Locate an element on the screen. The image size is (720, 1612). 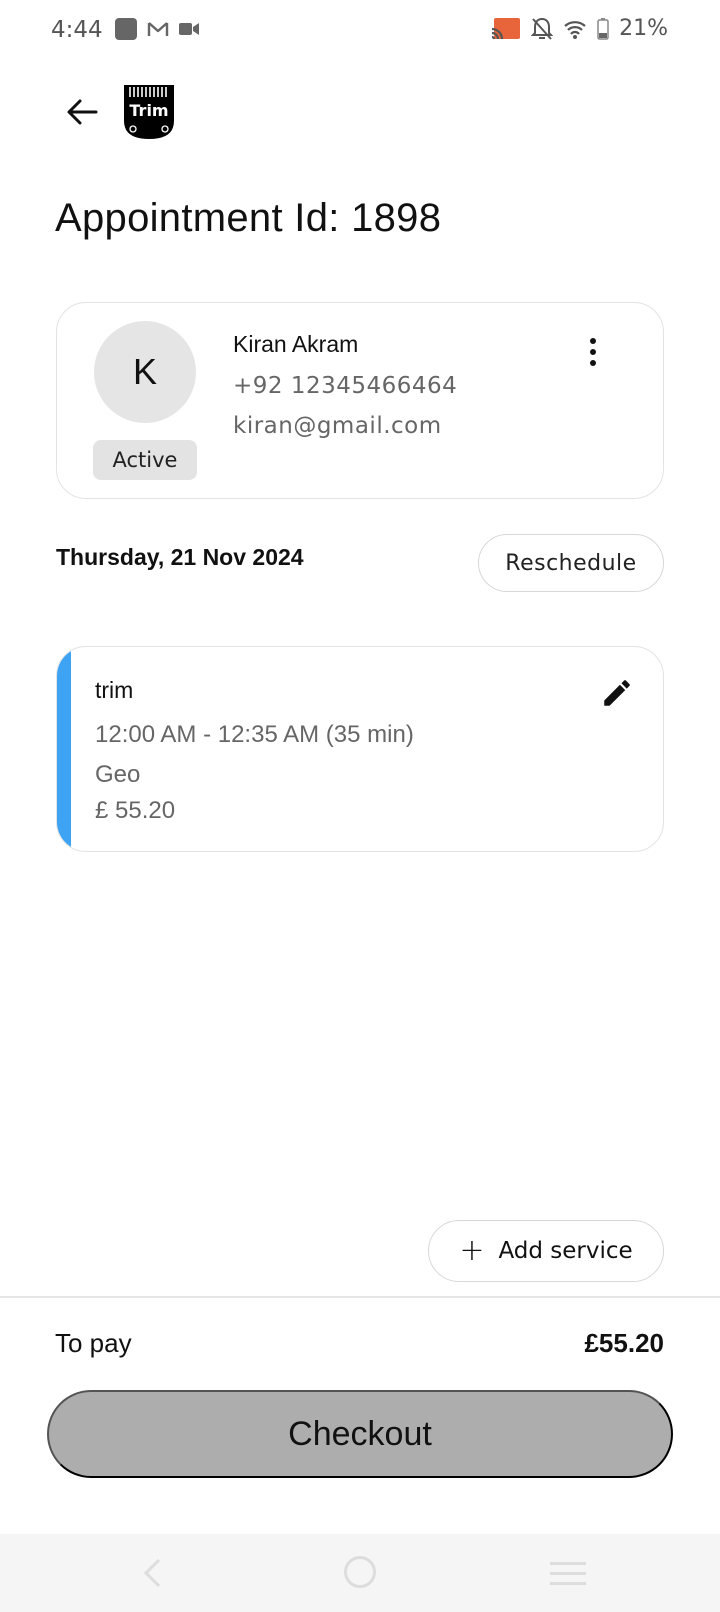
status-bar: 4:44 21% is located at coordinates (360, 31).